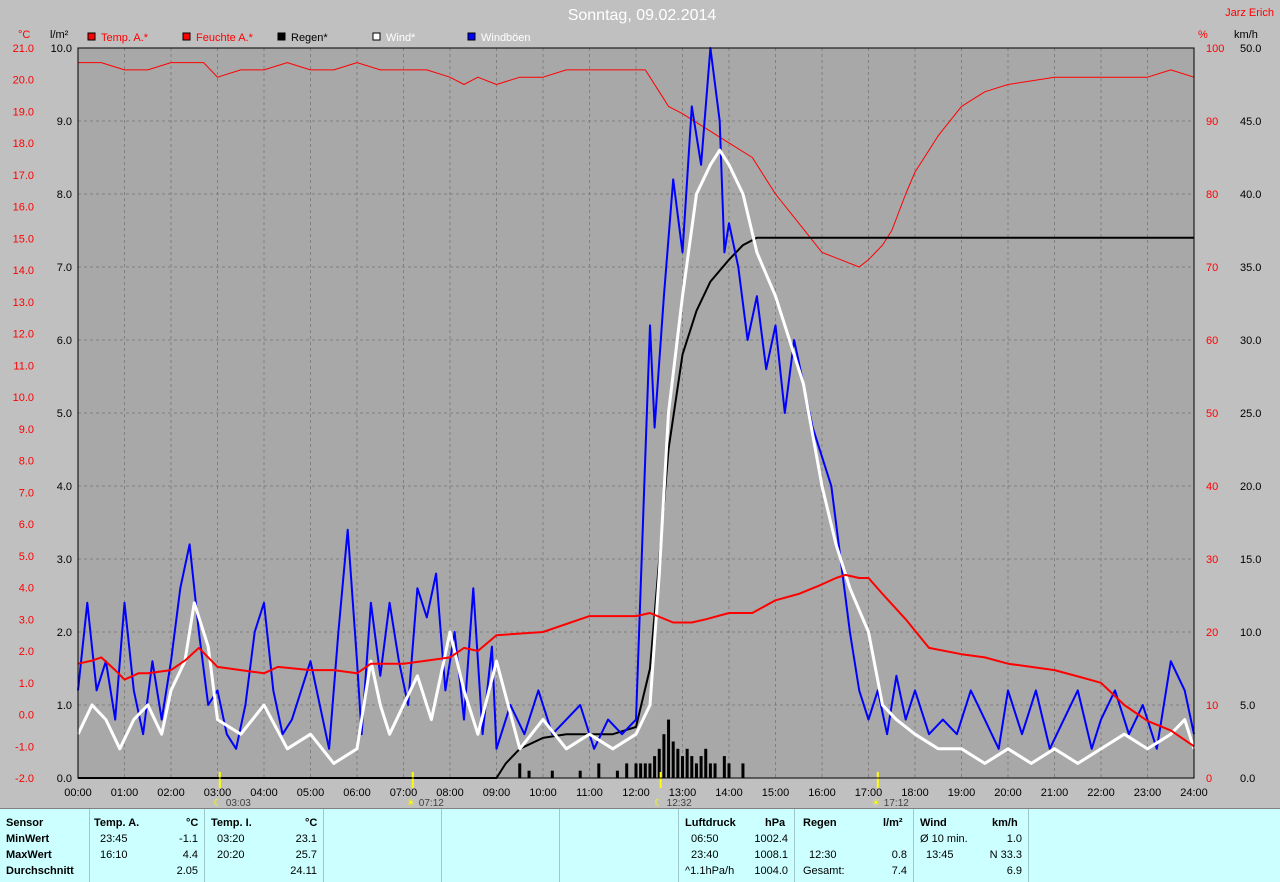 The image size is (1280, 882). What do you see at coordinates (114, 839) in the screenshot?
I see `temp-a-min-time: 23:45` at bounding box center [114, 839].